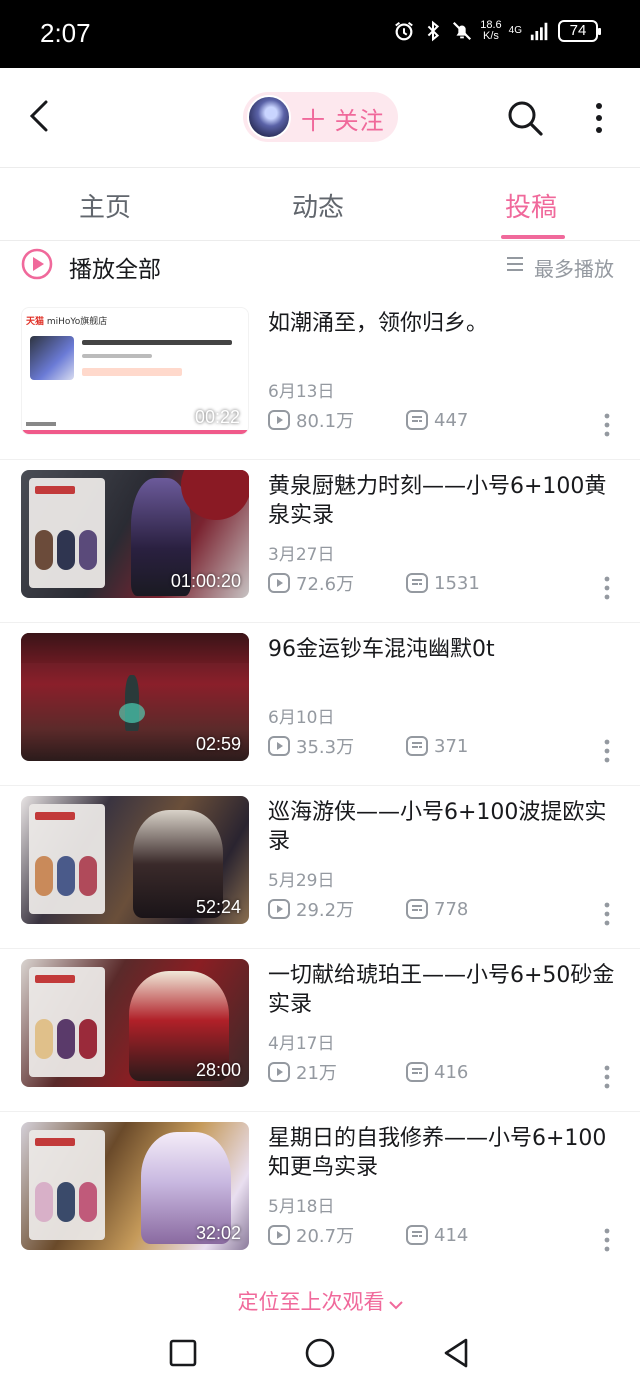  I want to click on video-stats: 21万 416, so click(368, 1072).